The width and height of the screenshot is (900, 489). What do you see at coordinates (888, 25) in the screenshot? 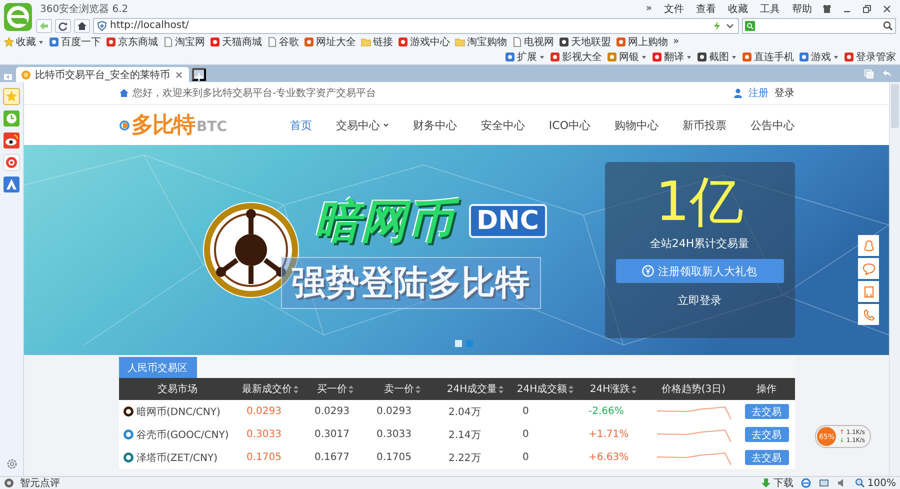
I see `search-icon` at bounding box center [888, 25].